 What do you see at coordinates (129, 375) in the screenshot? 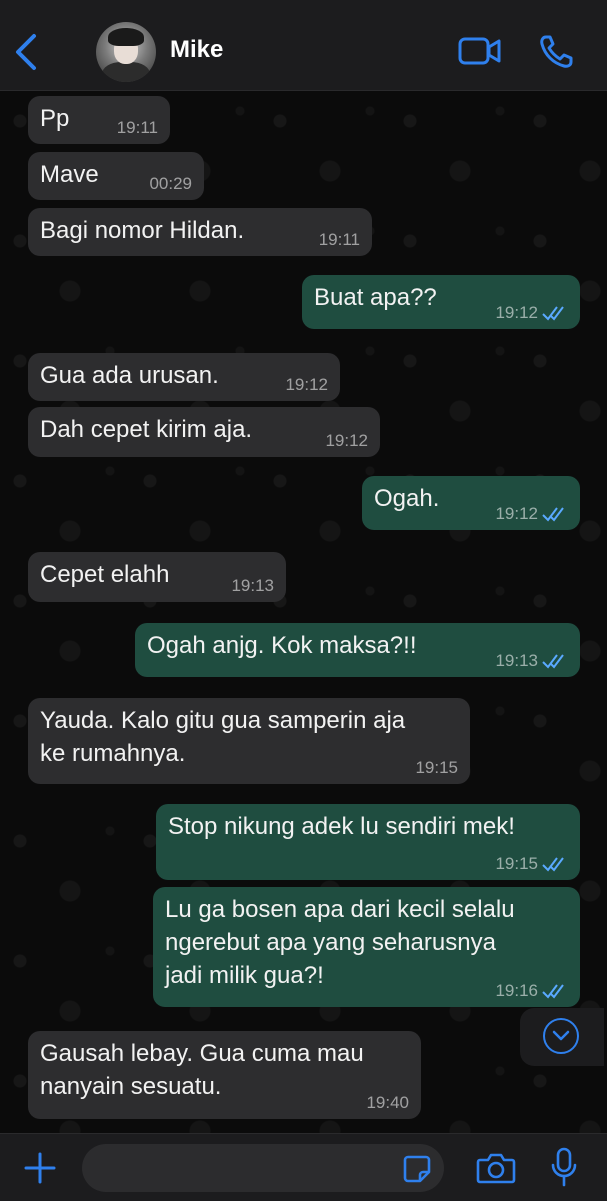
I see `message-text: Gua ada urusan.` at bounding box center [129, 375].